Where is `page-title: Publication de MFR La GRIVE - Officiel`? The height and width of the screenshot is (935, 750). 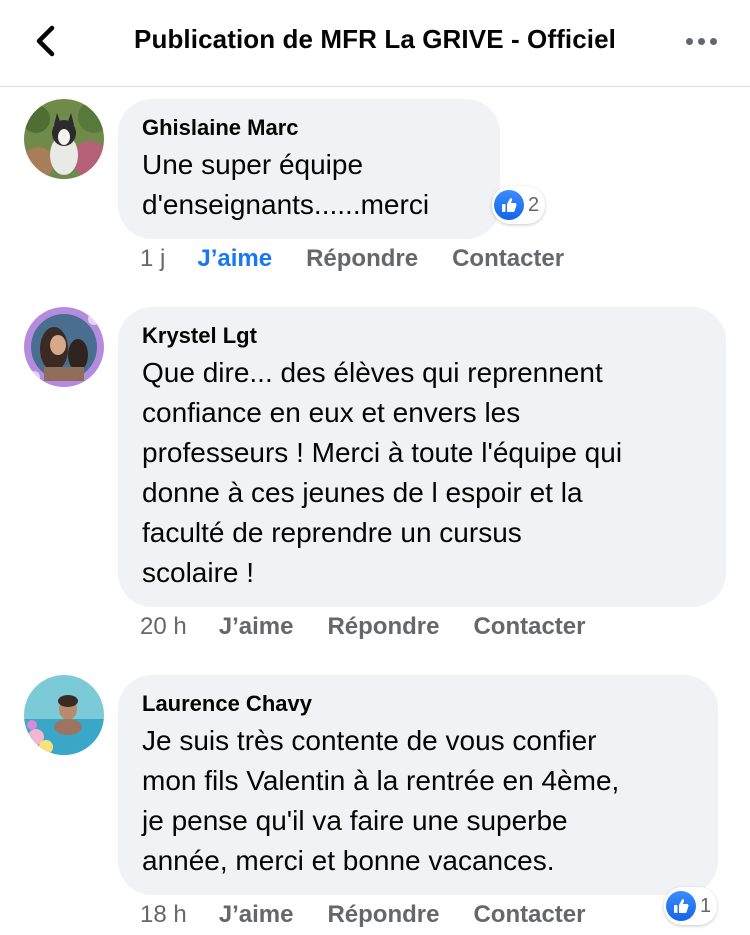
page-title: Publication de MFR La GRIVE - Officiel is located at coordinates (375, 39).